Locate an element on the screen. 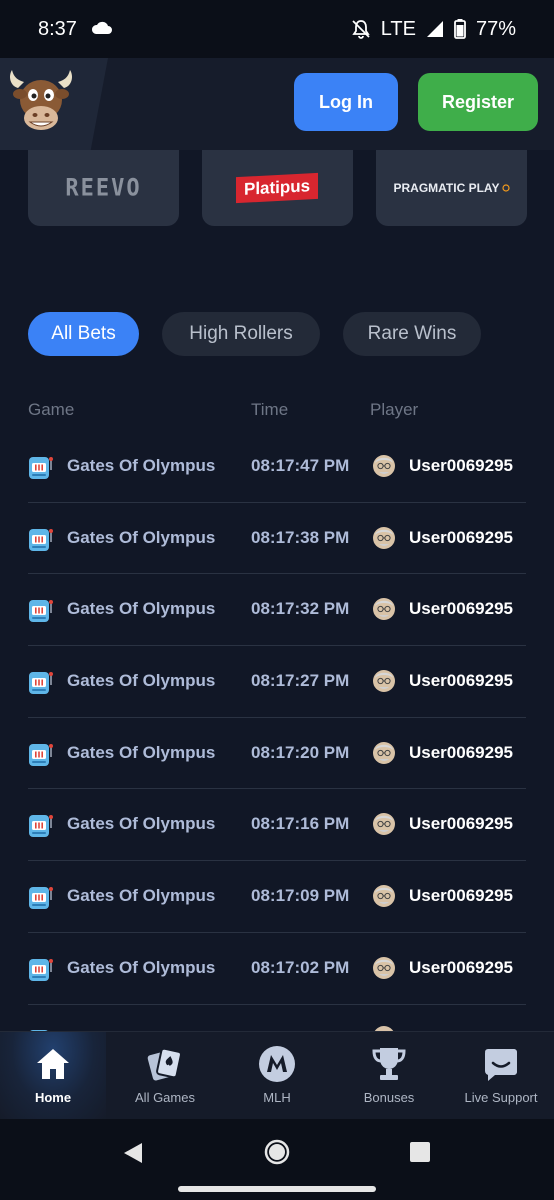 This screenshot has height=1200, width=554. android-navigation-bar is located at coordinates (277, 1159).